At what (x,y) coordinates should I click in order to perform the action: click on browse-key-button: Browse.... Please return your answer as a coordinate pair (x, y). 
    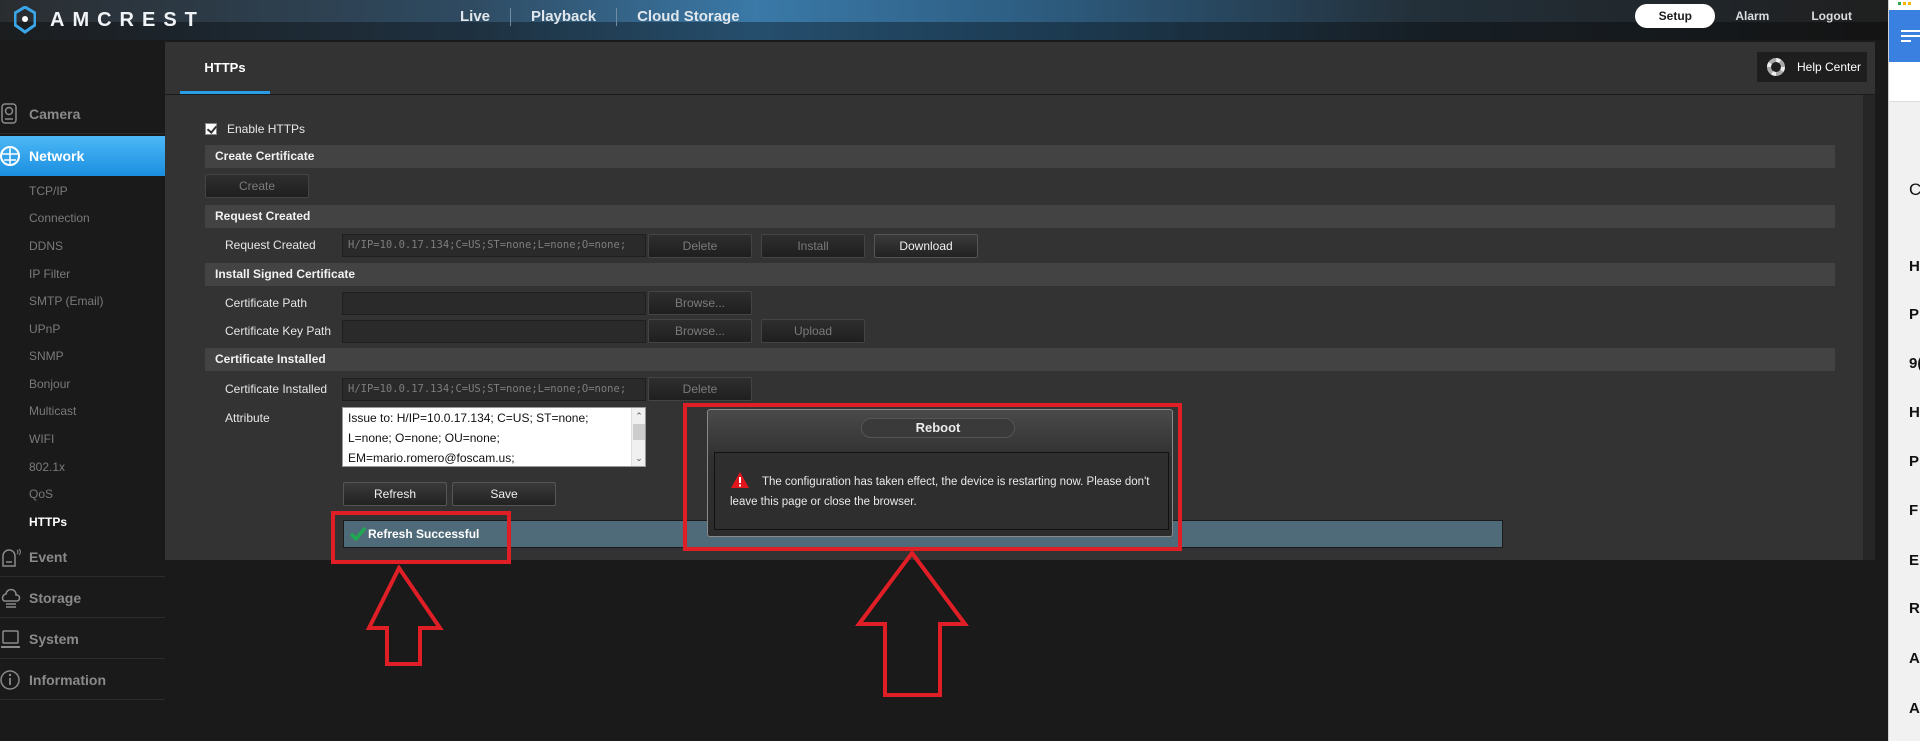
    Looking at the image, I should click on (700, 331).